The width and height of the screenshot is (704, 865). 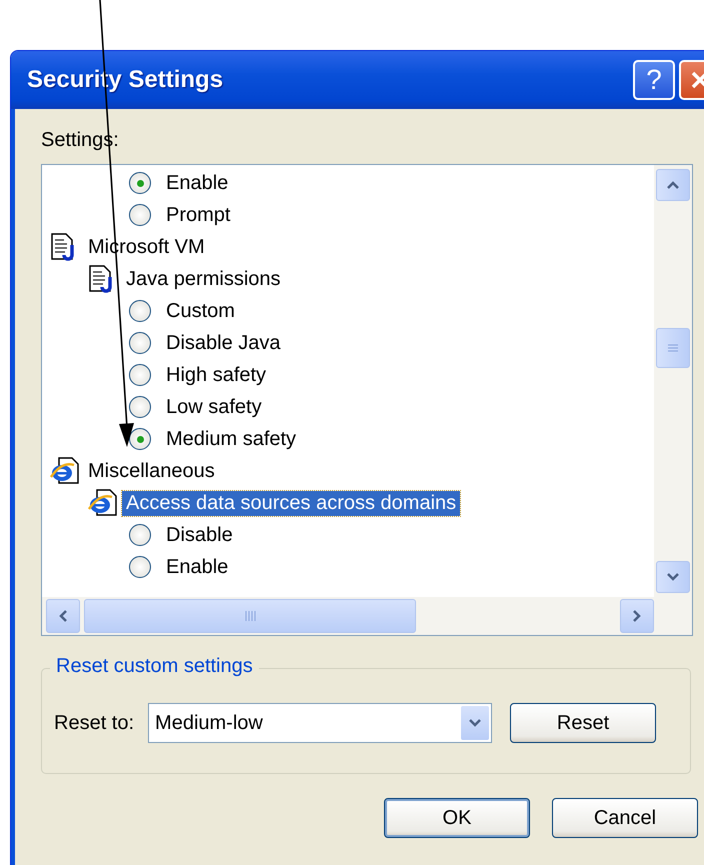 I want to click on scroll-right-button, so click(x=637, y=616).